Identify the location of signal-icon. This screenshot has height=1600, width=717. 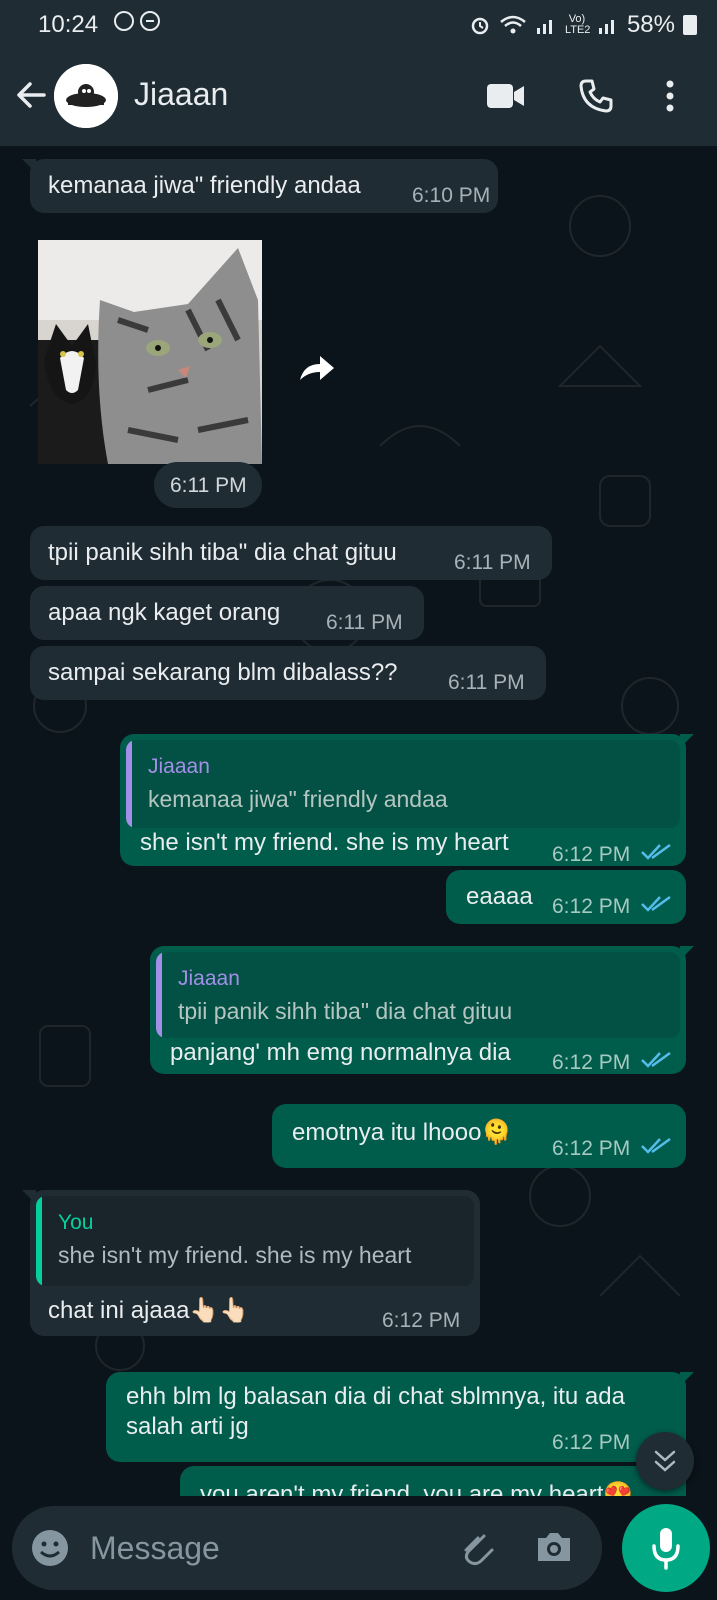
(544, 27).